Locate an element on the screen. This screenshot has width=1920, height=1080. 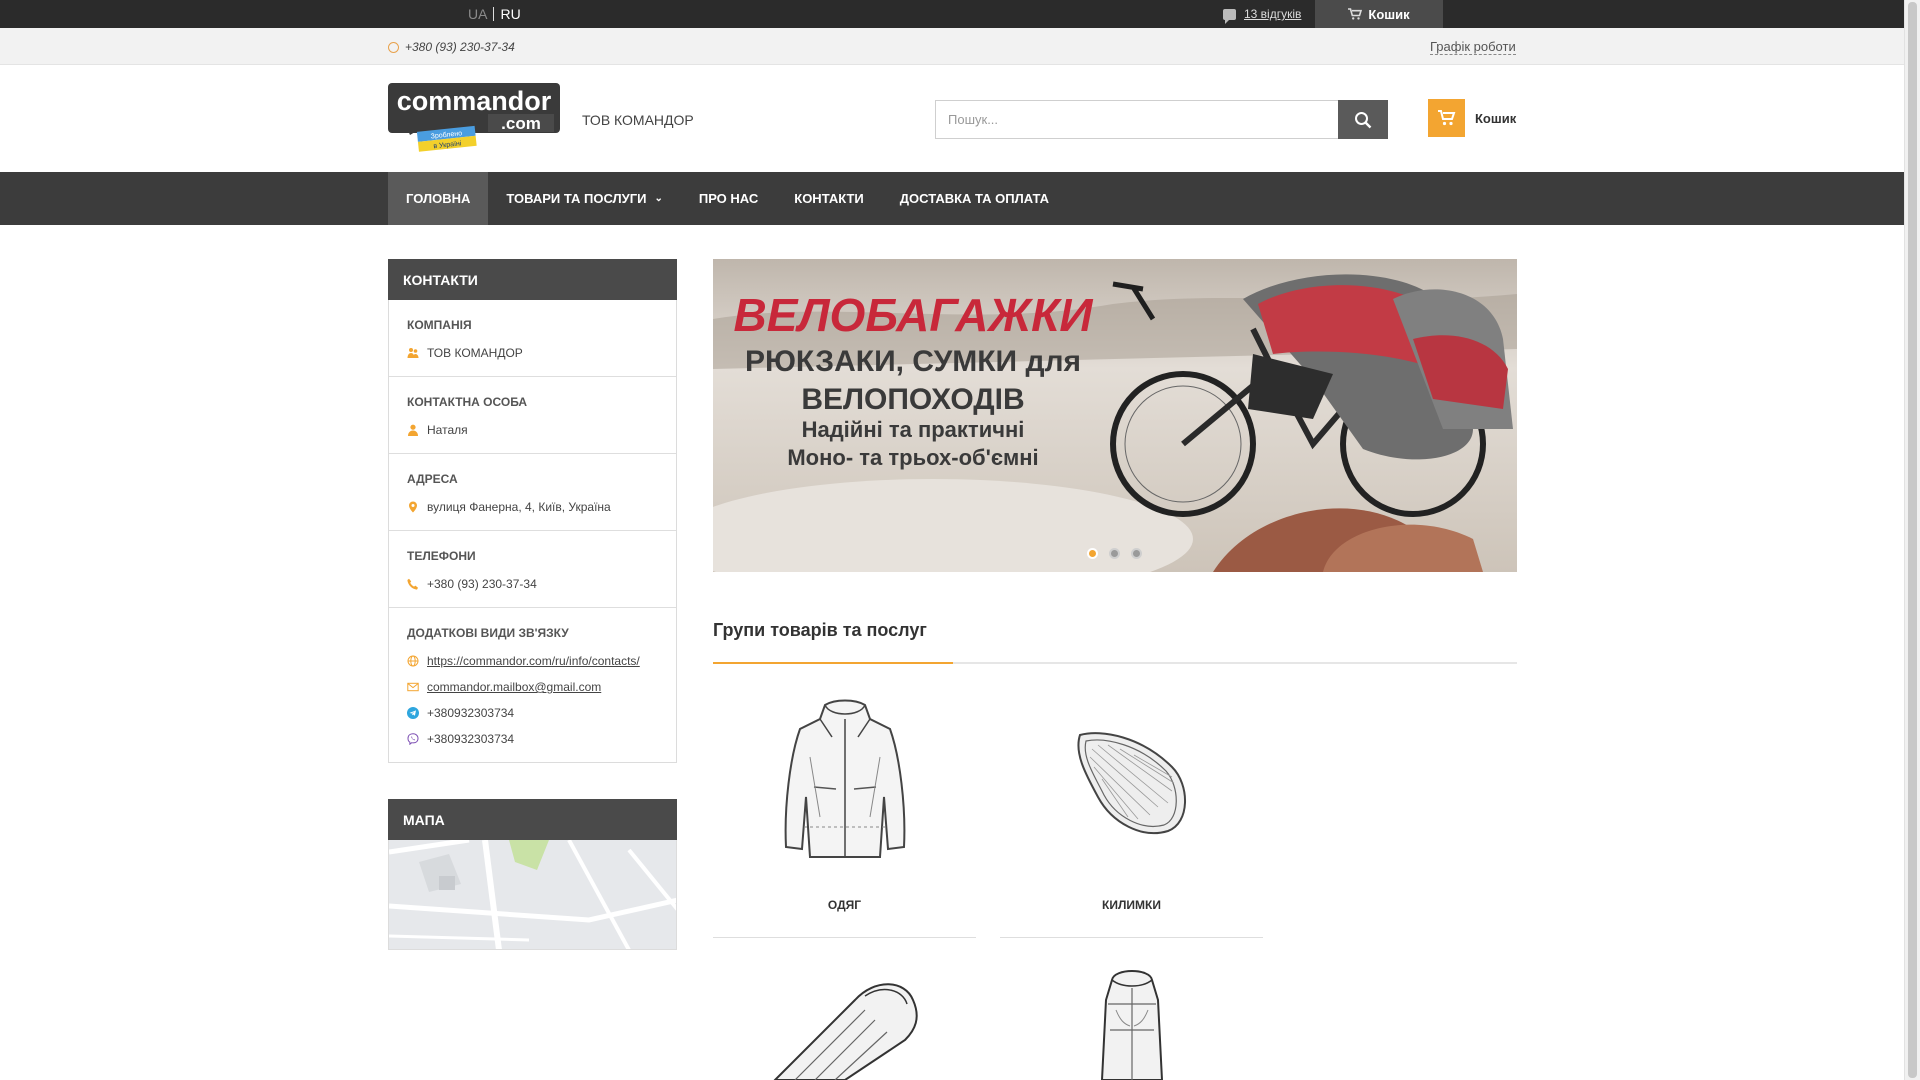
banner-title: ВЕЛОБАГАЖКИ is located at coordinates (913, 315).